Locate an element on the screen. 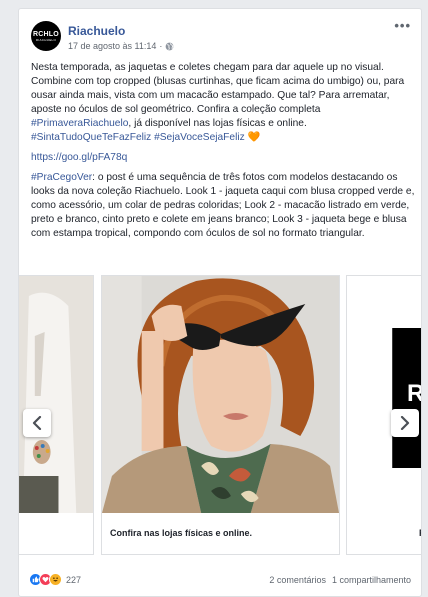 Image resolution: width=428 pixels, height=597 pixels. globe-icon is located at coordinates (170, 46).